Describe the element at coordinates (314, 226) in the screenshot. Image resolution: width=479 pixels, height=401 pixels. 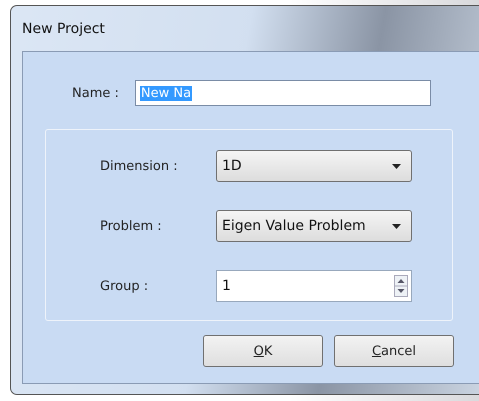
I see `dropdown: Eigen Value Problem` at that location.